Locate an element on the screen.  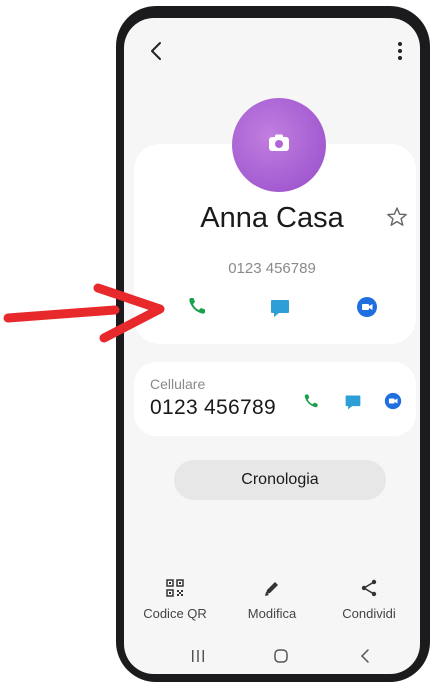
annotation-arrow-icon is located at coordinates (84, 313).